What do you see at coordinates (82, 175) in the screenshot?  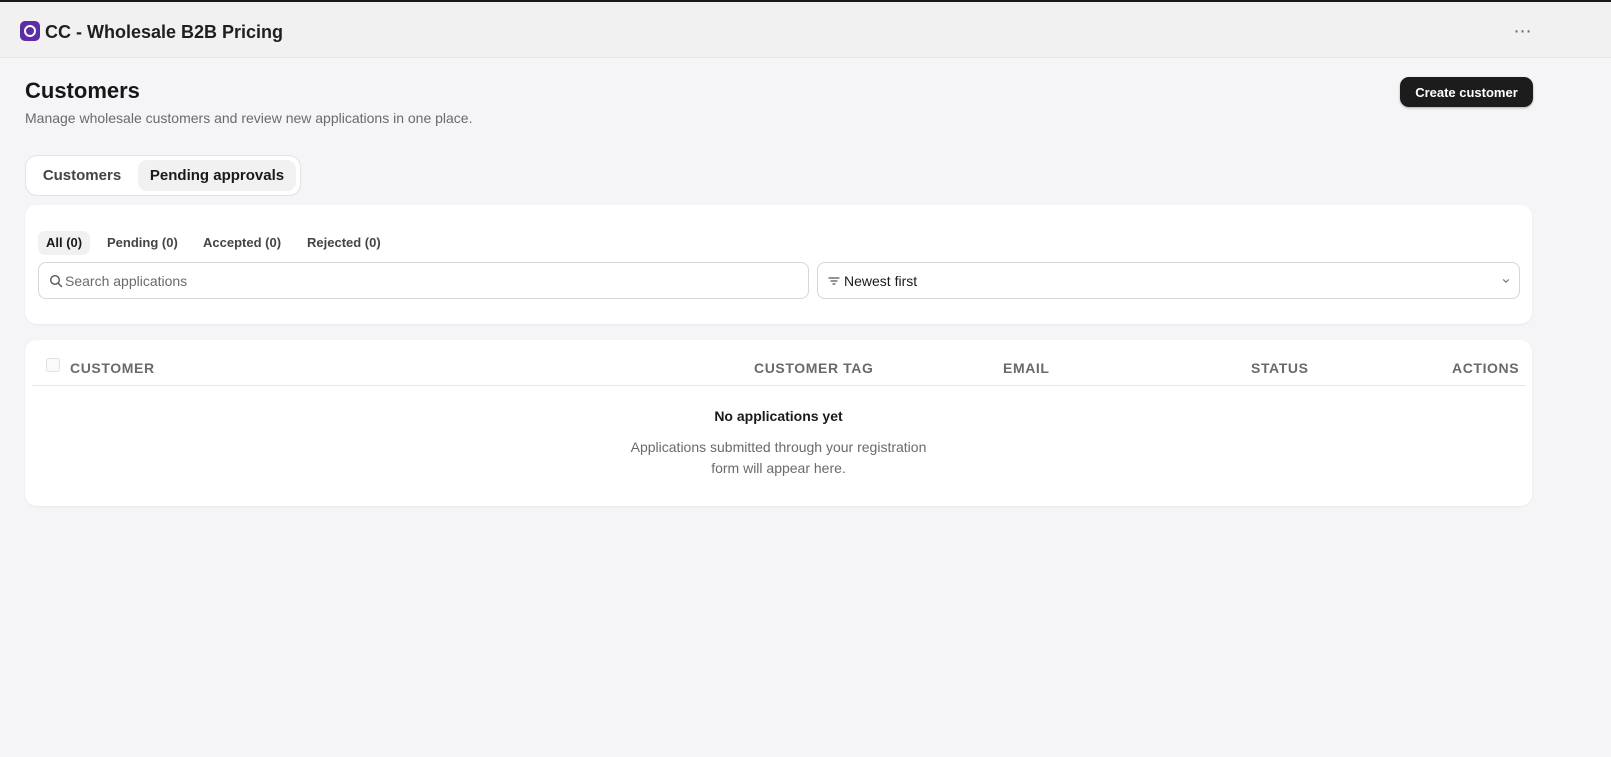 I see `tab-customers: Customers` at bounding box center [82, 175].